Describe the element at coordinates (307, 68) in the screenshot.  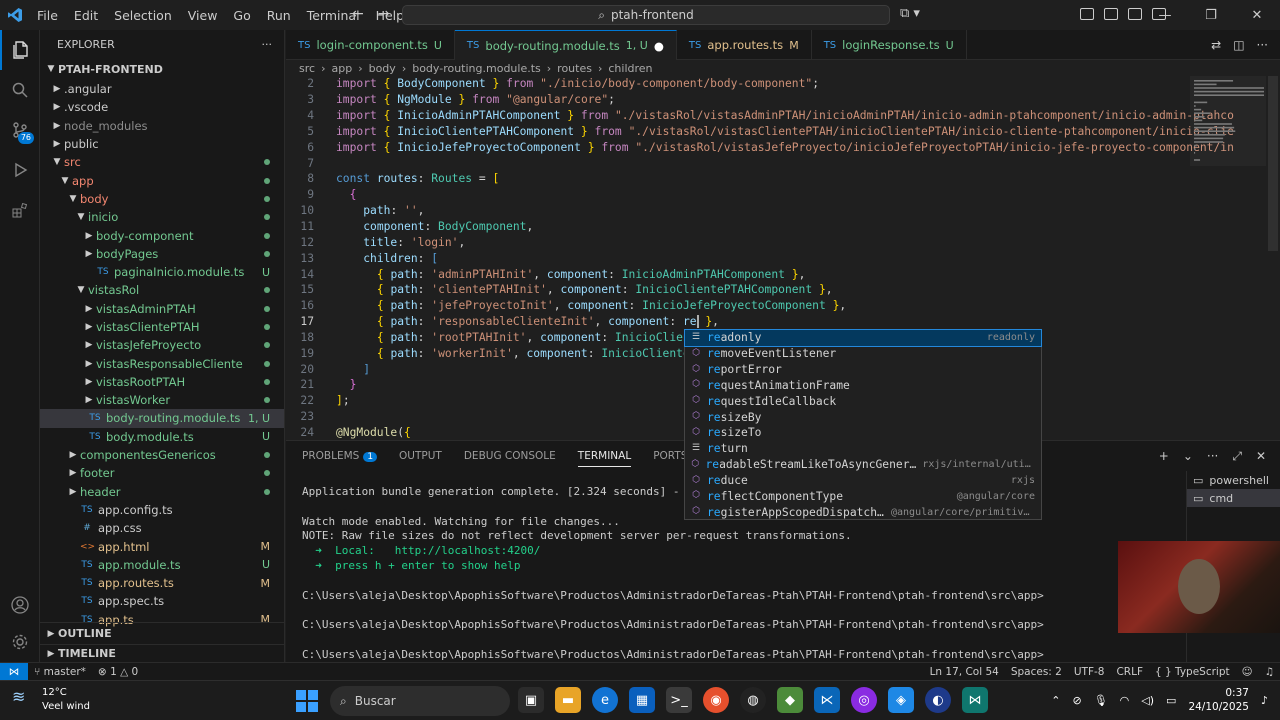
I see `breadcrumb-item: src` at that location.